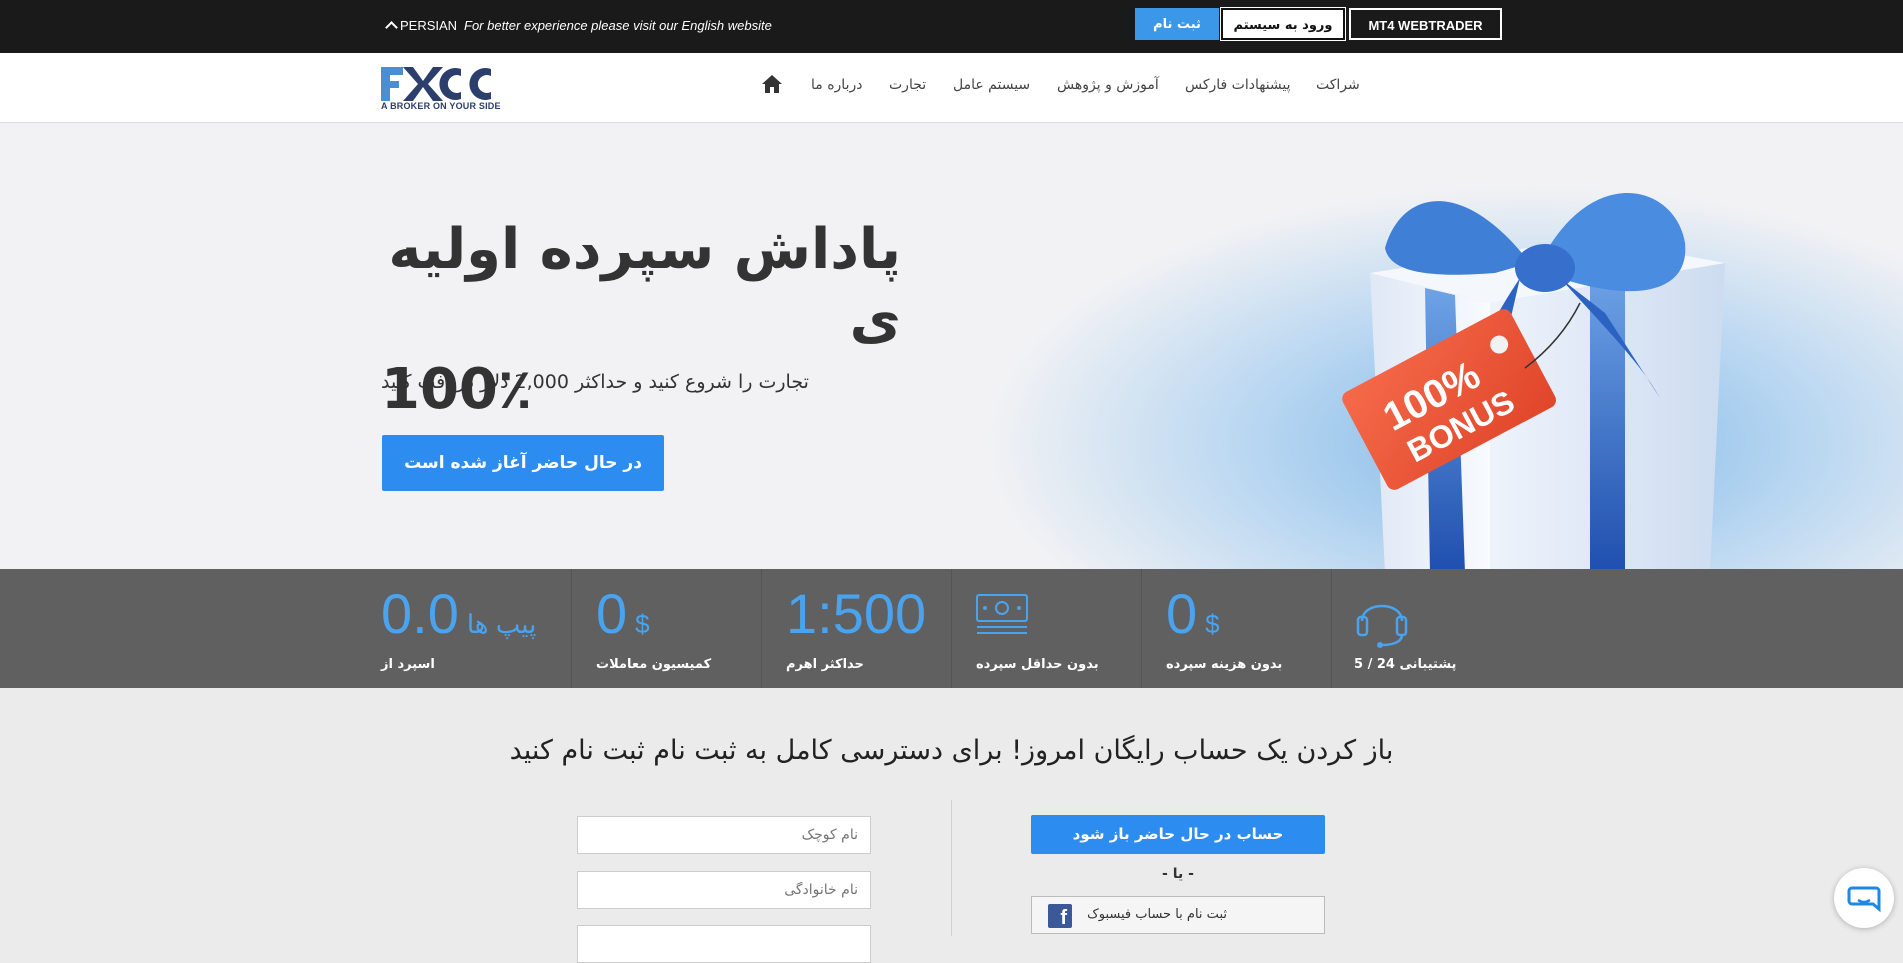 The width and height of the screenshot is (1903, 963). I want to click on stat-spread-unit: پیپ ها, so click(501, 624).